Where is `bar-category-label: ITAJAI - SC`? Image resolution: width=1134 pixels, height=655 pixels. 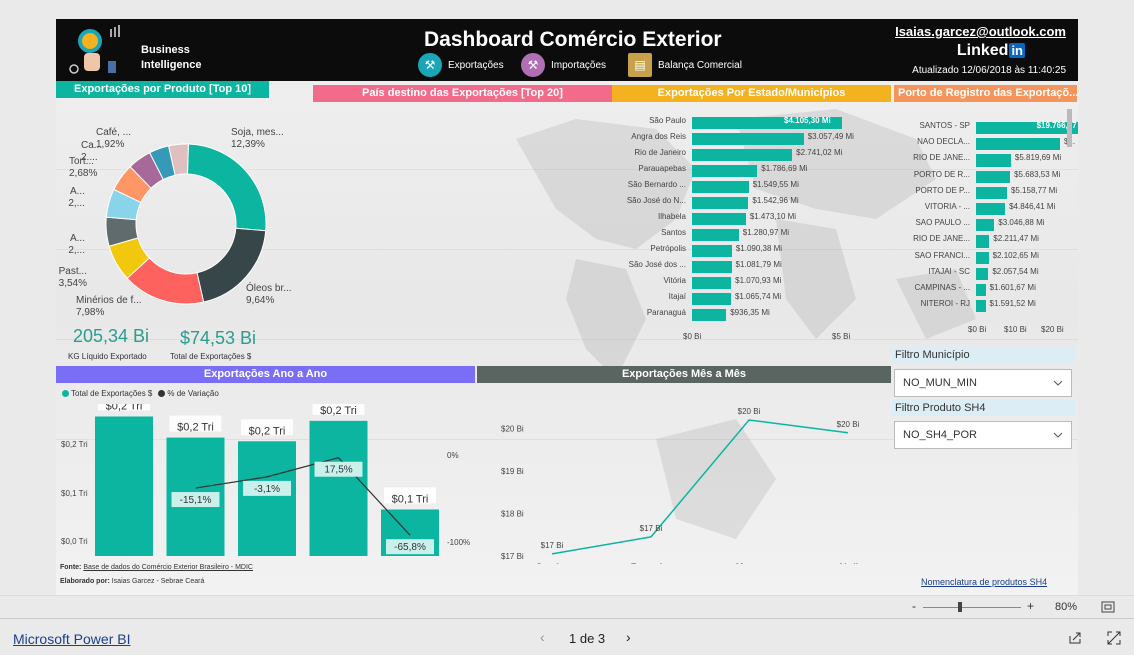
bar-category-label: ITAJAI - SC is located at coordinates (949, 271).